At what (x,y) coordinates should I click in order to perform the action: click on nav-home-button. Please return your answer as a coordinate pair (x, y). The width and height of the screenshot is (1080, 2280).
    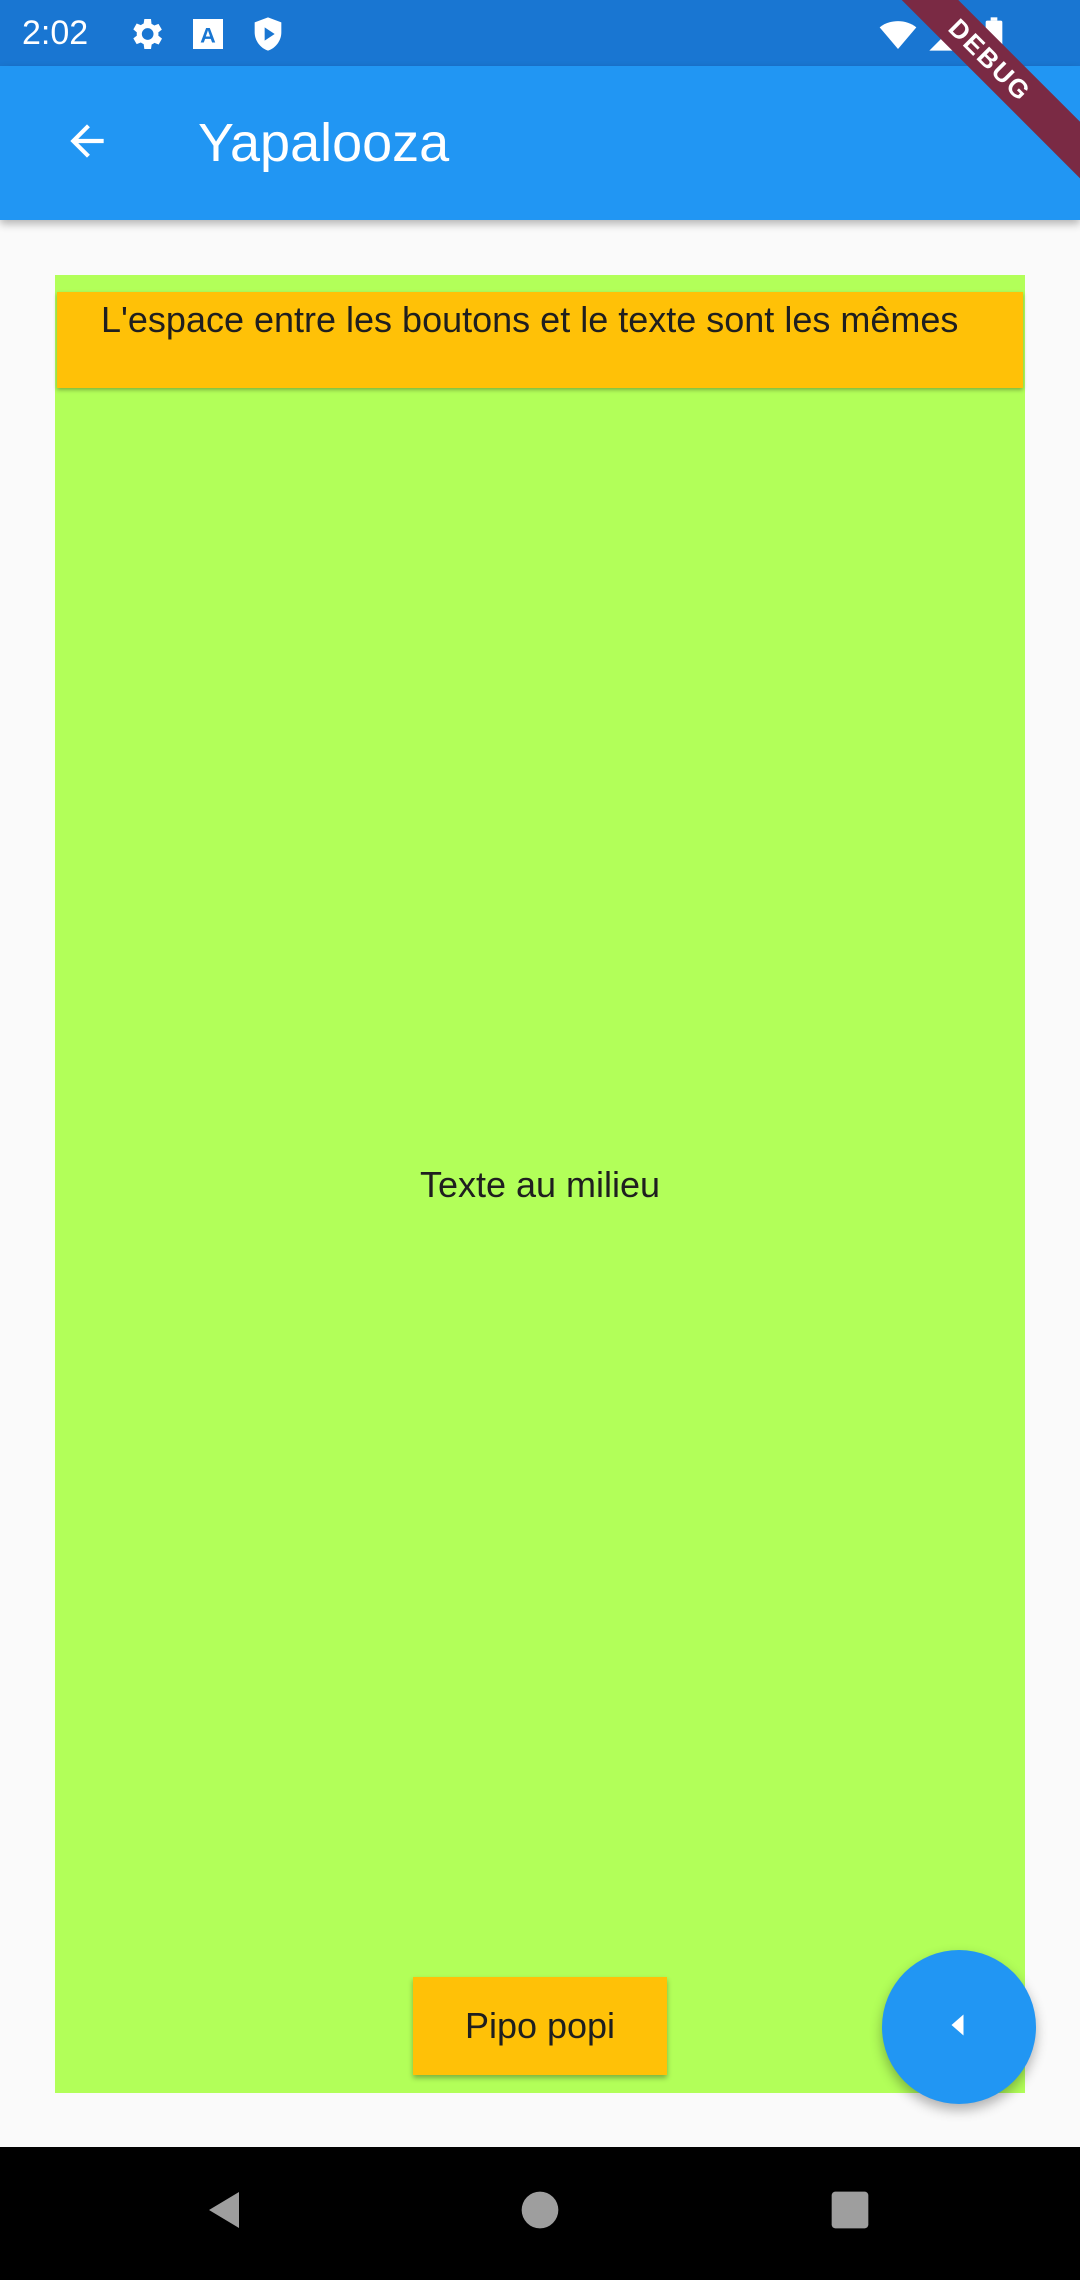
    Looking at the image, I should click on (540, 2212).